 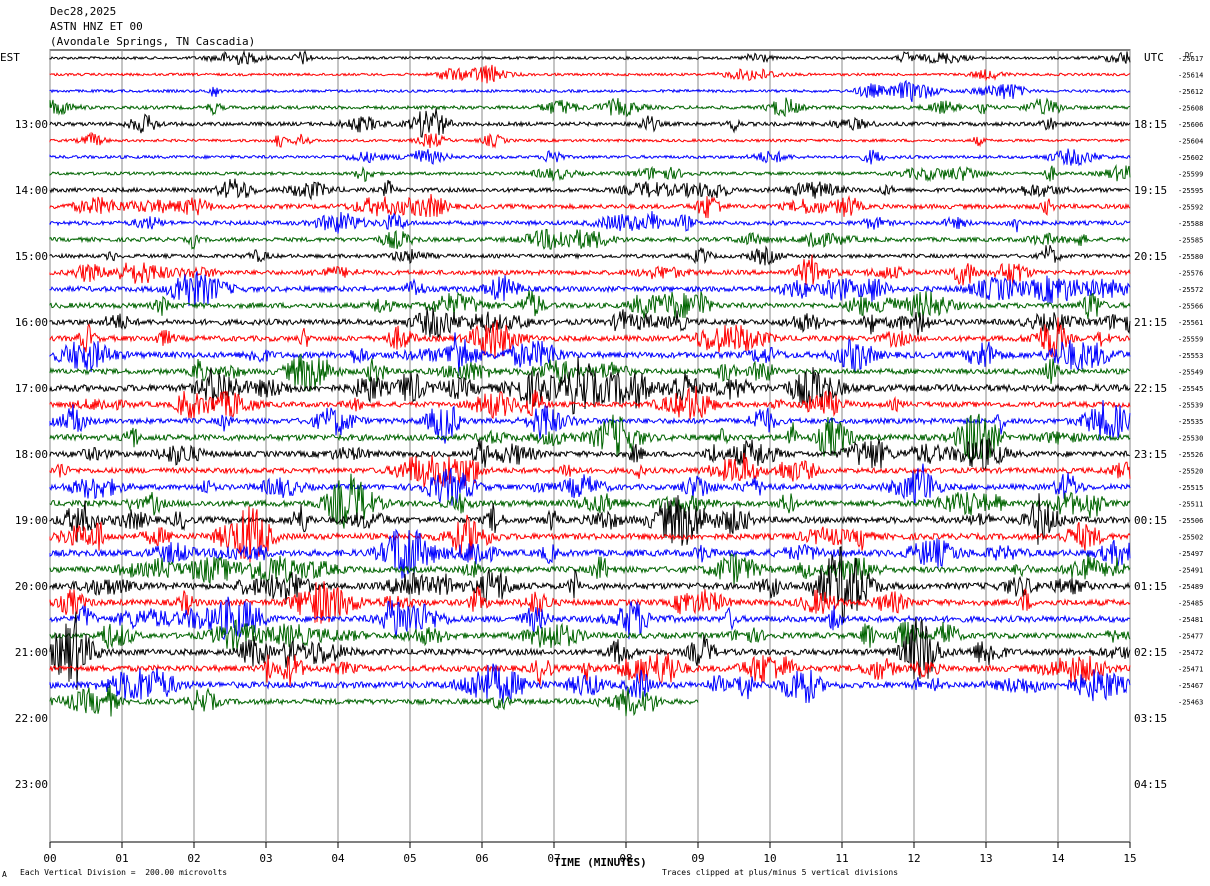 I want to click on dc-offset-label: -25572, so click(x=1190, y=290).